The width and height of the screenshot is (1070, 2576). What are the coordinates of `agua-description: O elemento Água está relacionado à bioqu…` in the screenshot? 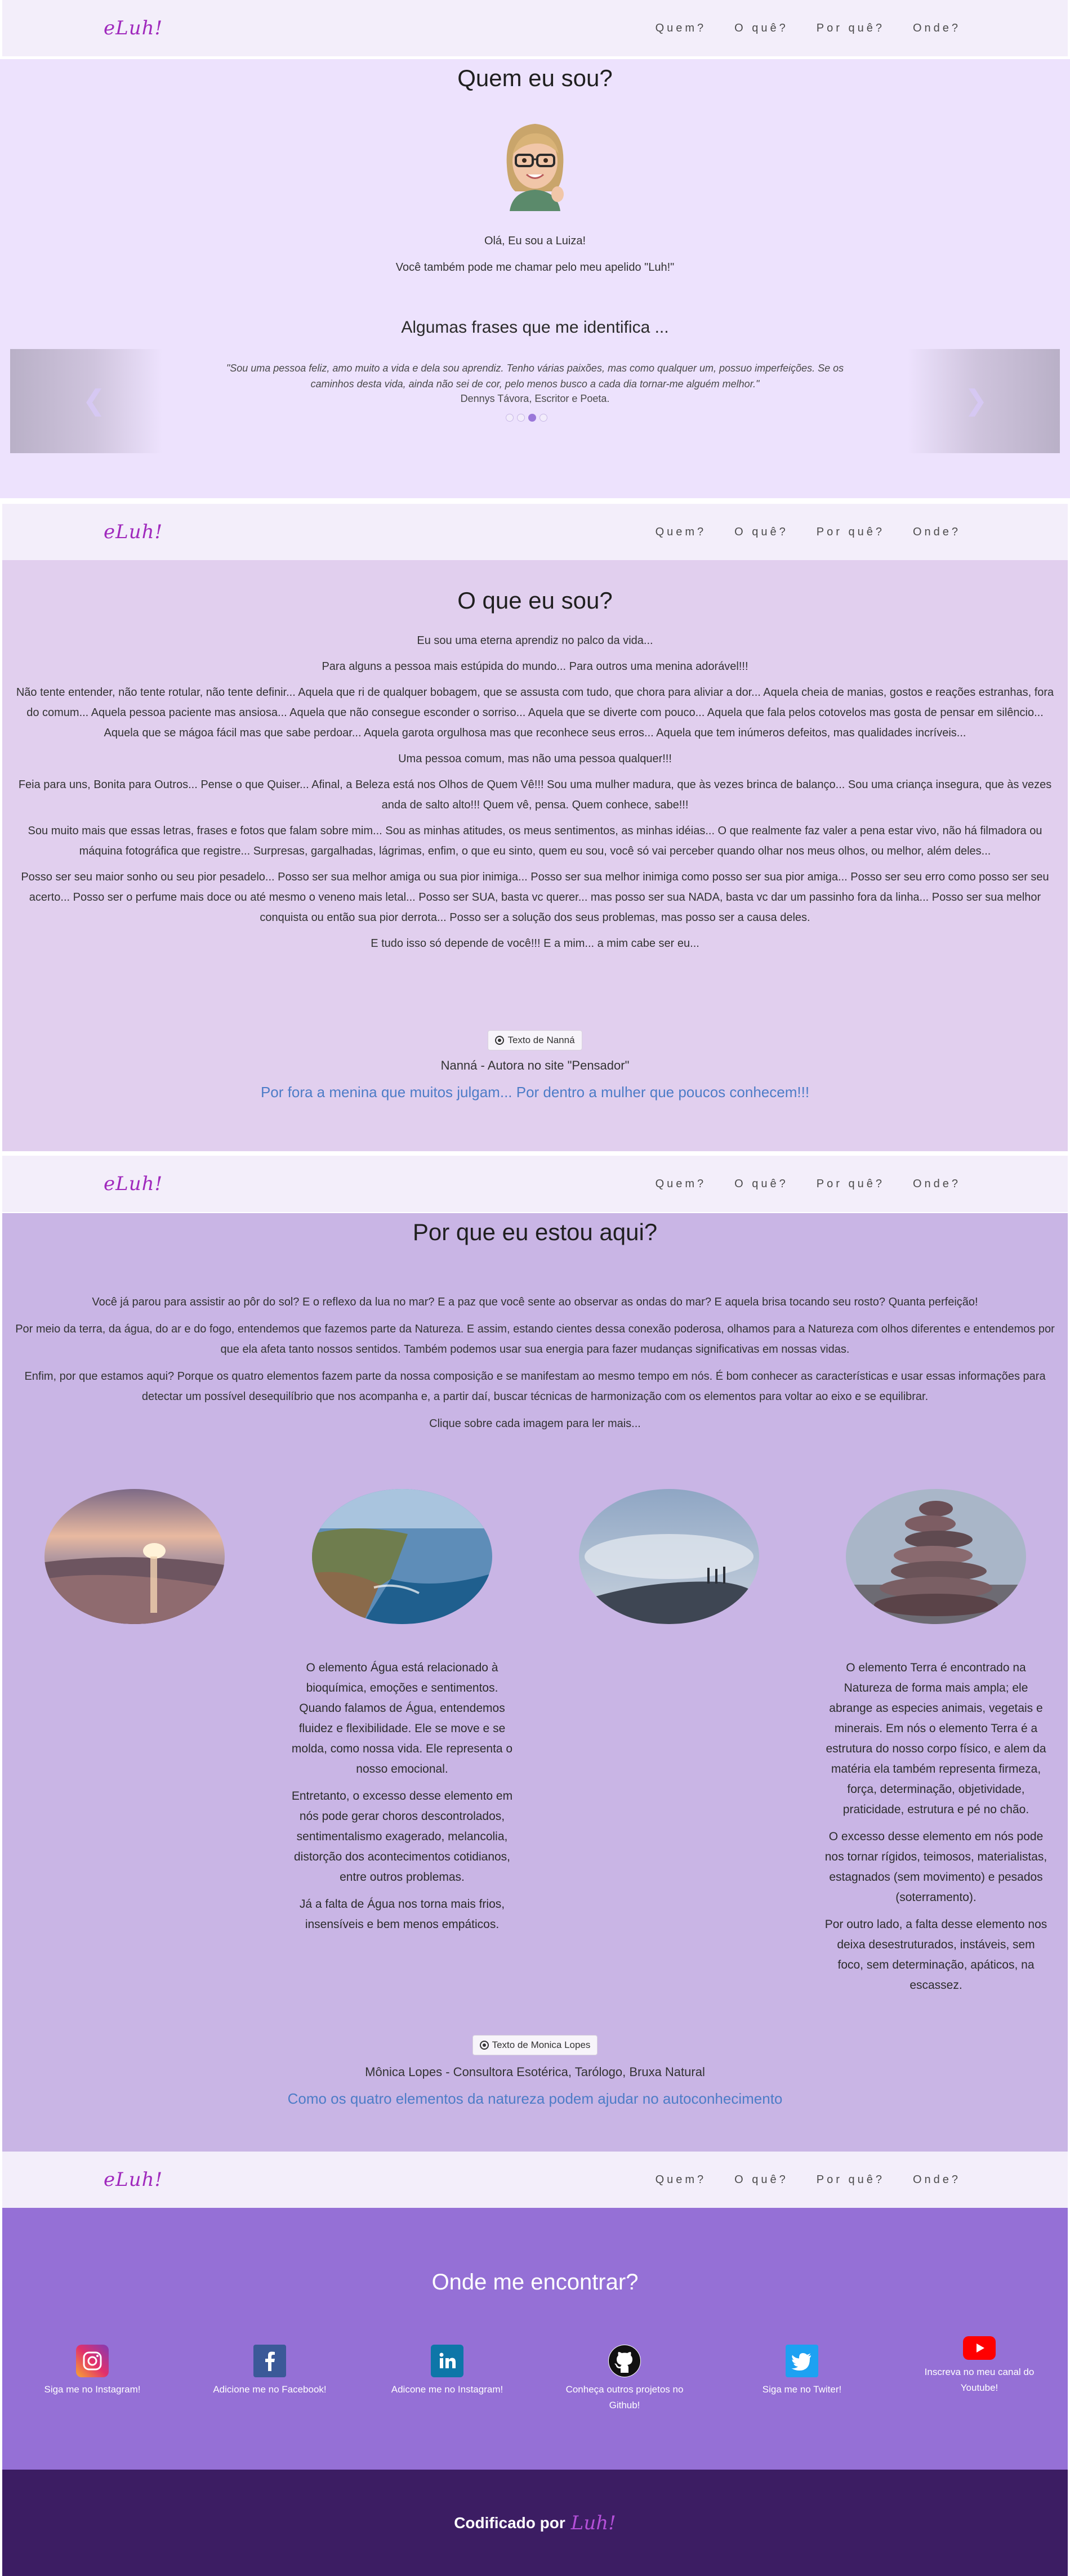 It's located at (402, 1800).